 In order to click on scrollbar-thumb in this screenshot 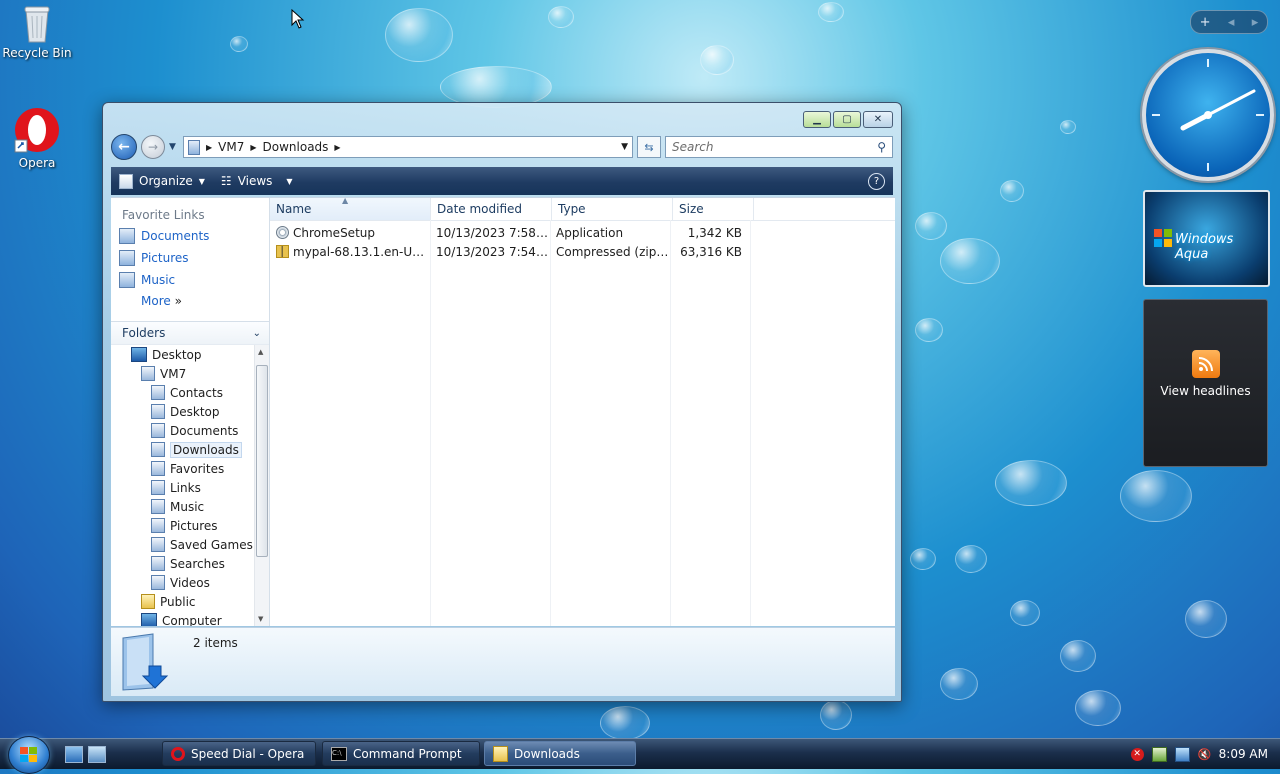, I will do `click(262, 461)`.